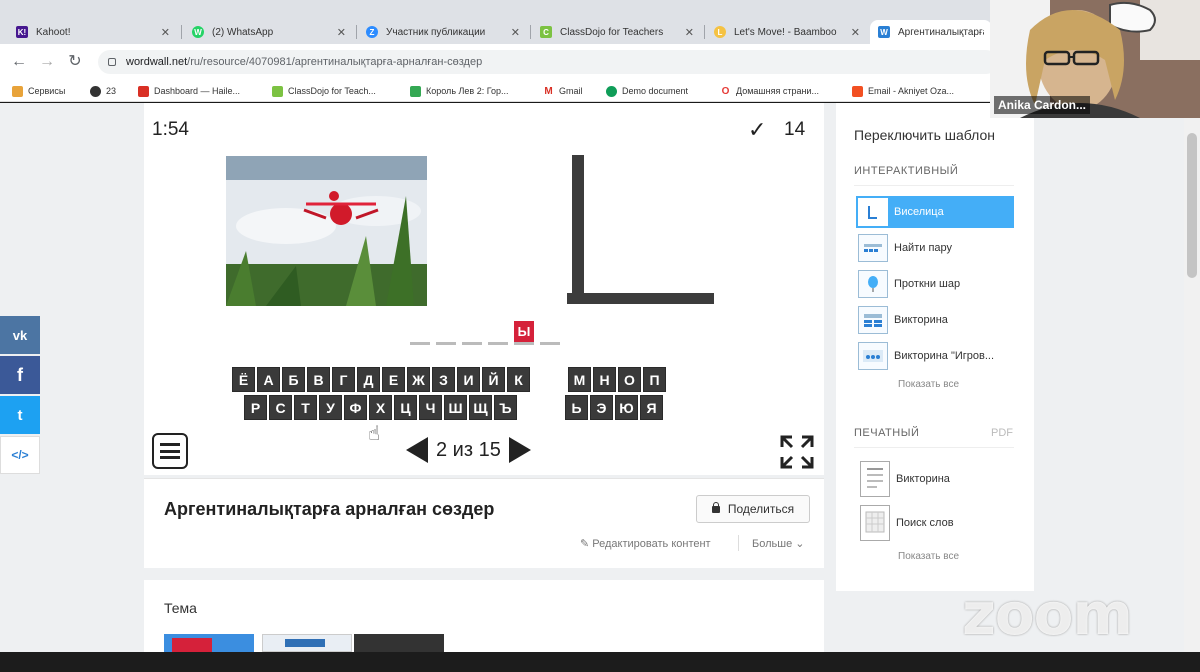  Describe the element at coordinates (20, 335) in the screenshot. I see `vk-share-button: vk` at that location.